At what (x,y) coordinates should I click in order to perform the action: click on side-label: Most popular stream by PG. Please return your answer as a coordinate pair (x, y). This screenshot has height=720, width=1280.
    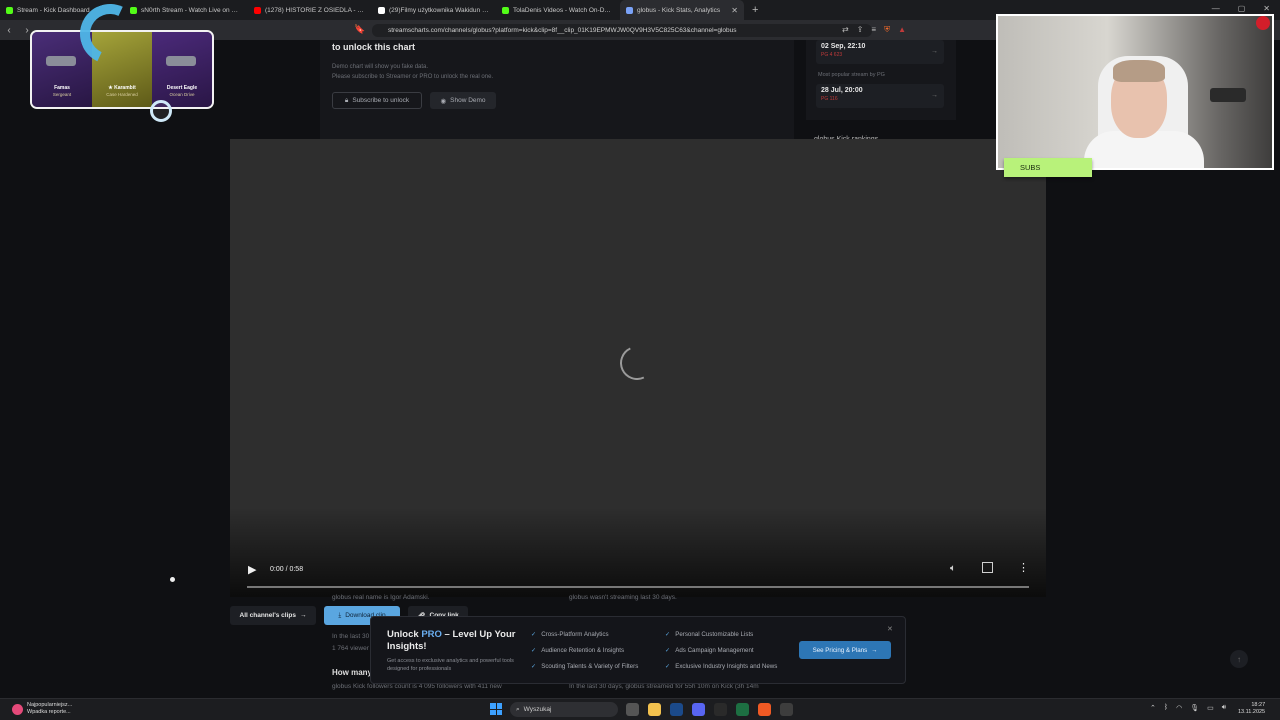
    Looking at the image, I should click on (851, 75).